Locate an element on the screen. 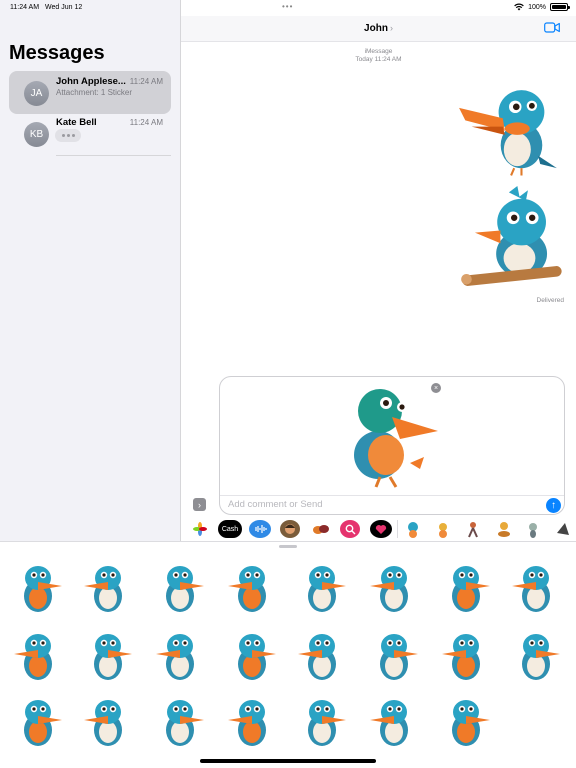 Image resolution: width=576 pixels, height=768 pixels. message-timestamp: Today 11:24 AM is located at coordinates (378, 59).